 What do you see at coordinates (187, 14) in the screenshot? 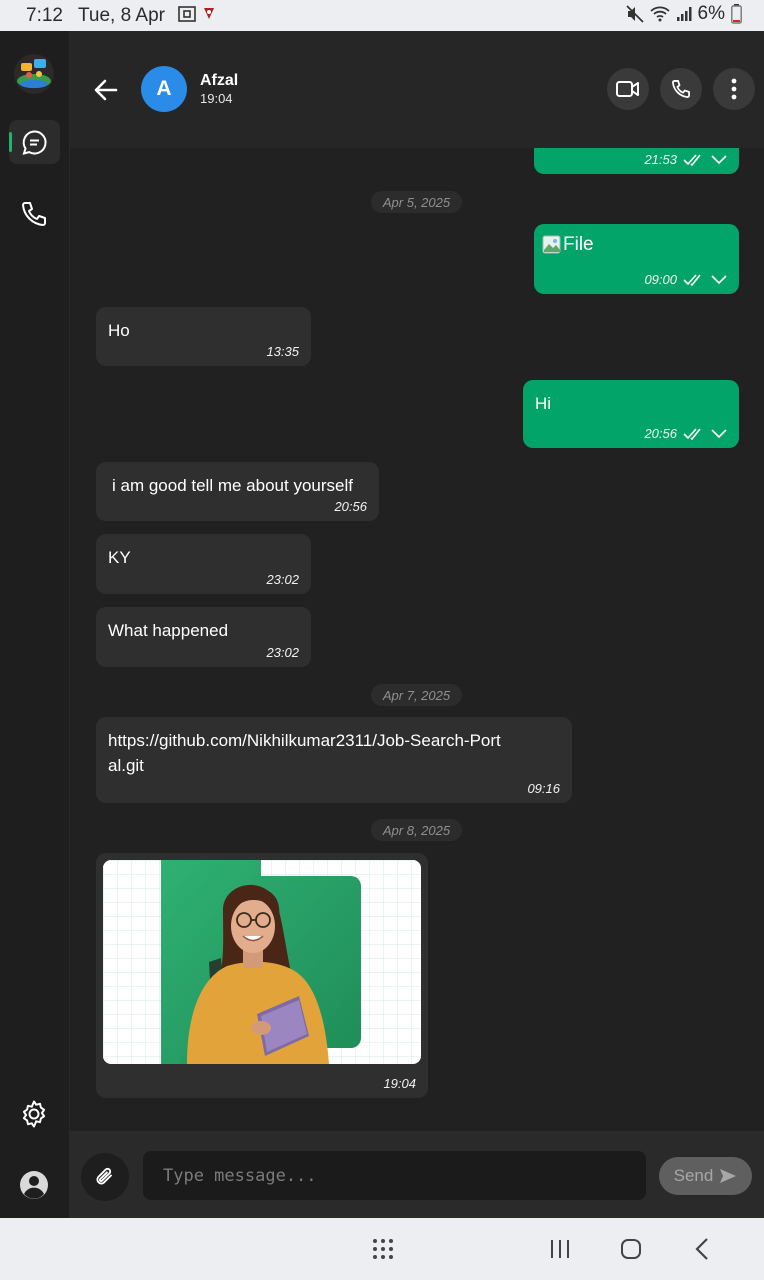
I see `screenshot-icon` at bounding box center [187, 14].